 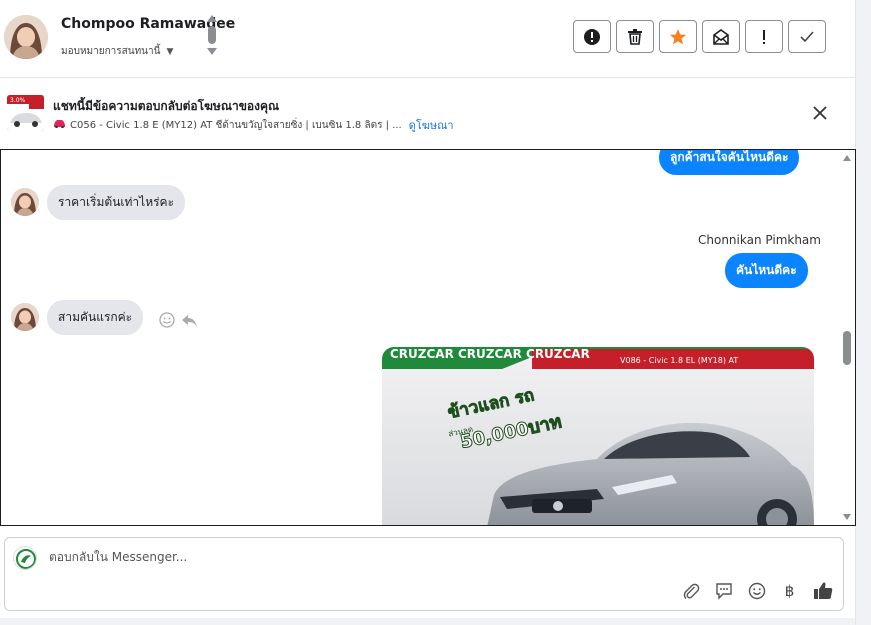 I want to click on agent-name: Chonnikan Pimkham, so click(x=759, y=240).